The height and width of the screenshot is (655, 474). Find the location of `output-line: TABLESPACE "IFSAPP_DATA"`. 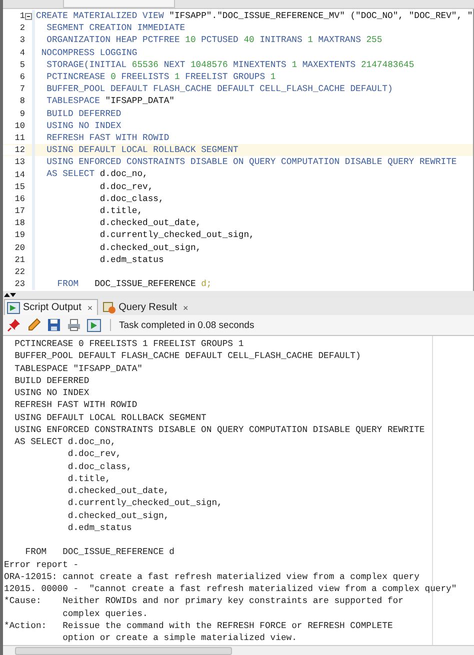

output-line: TABLESPACE "IFSAPP_DATA" is located at coordinates (79, 368).